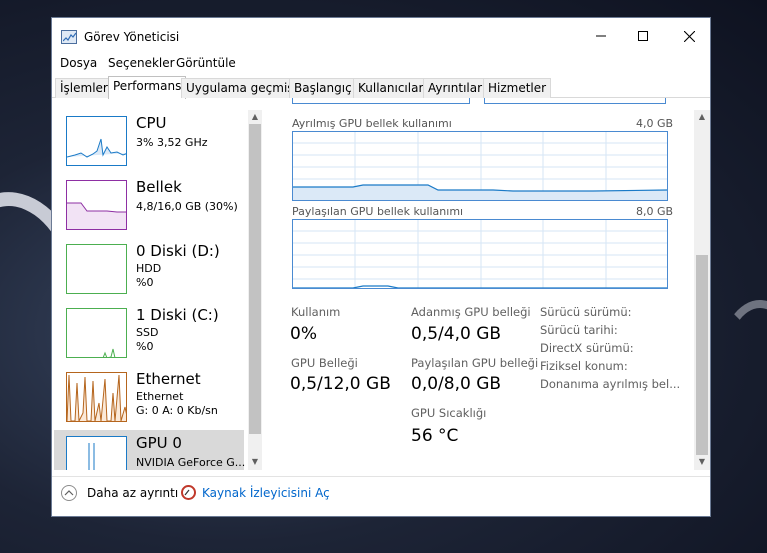  Describe the element at coordinates (323, 88) in the screenshot. I see `tab-startup: Başlangıç` at that location.